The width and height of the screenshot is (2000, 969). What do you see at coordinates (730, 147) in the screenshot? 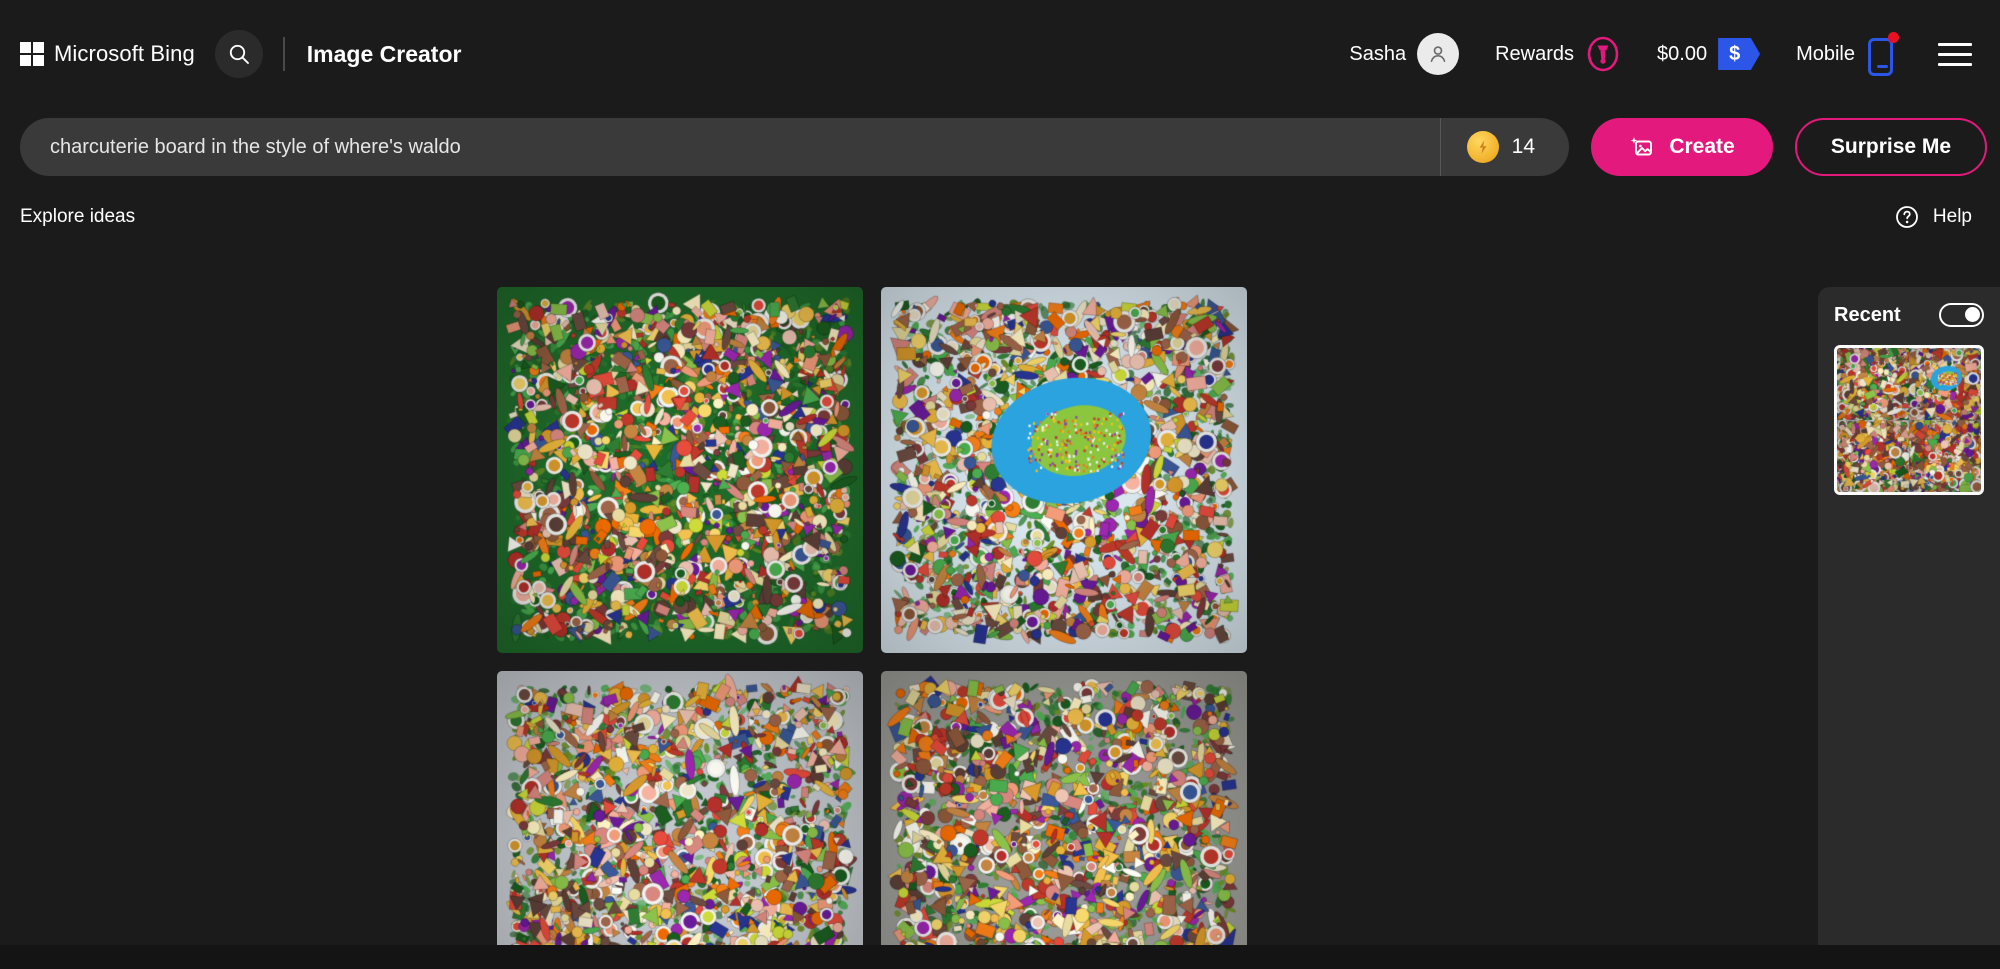
I see `prompt-input` at bounding box center [730, 147].